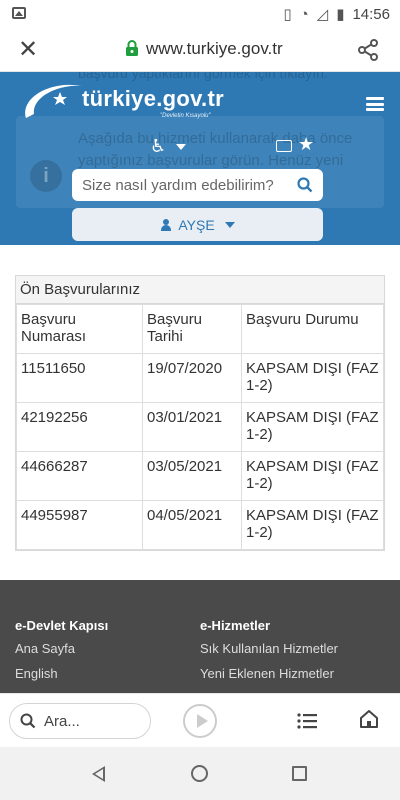 This screenshot has width=400, height=800. I want to click on footer-link-new-services: Yeni Eklenen Hizmetler, so click(269, 673).